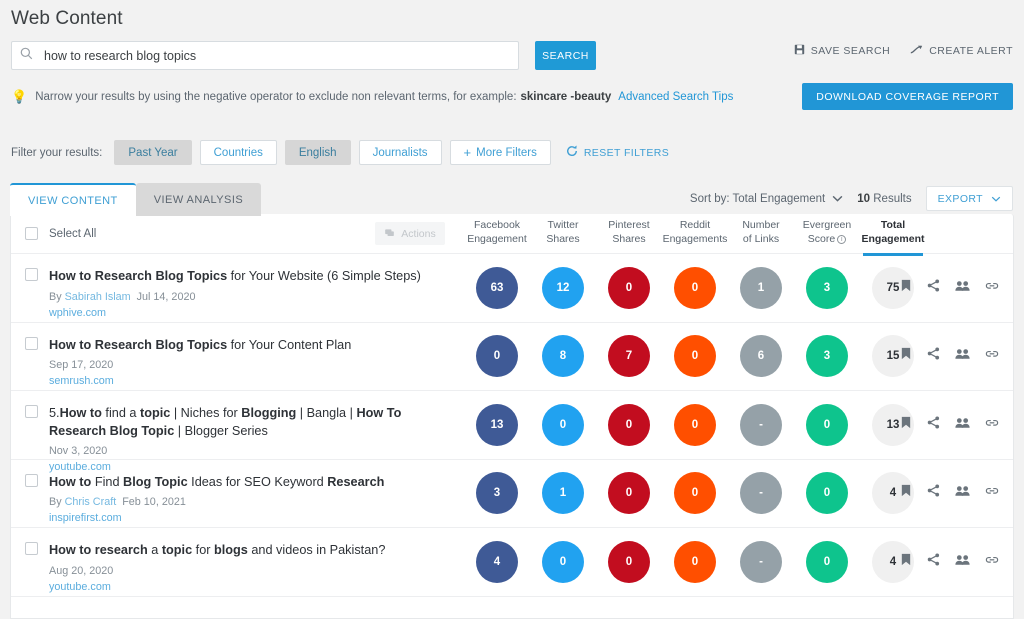  I want to click on metric-bubble-facebook: 0, so click(497, 356).